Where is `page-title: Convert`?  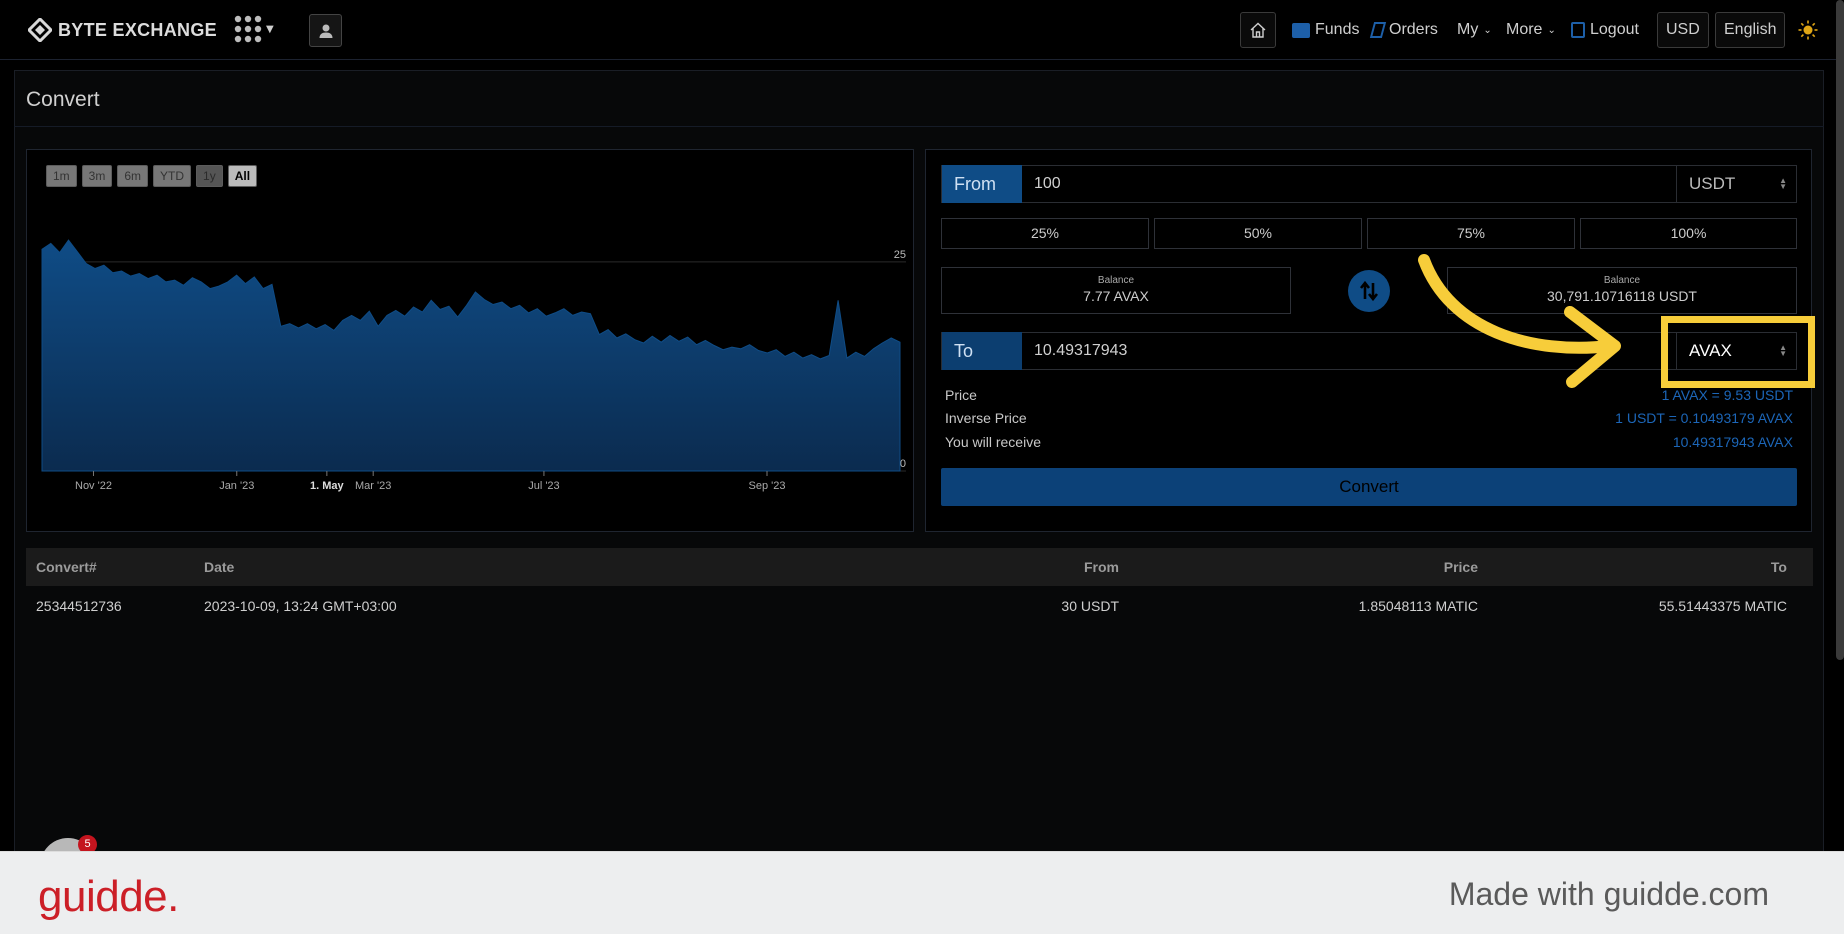
page-title: Convert is located at coordinates (63, 99).